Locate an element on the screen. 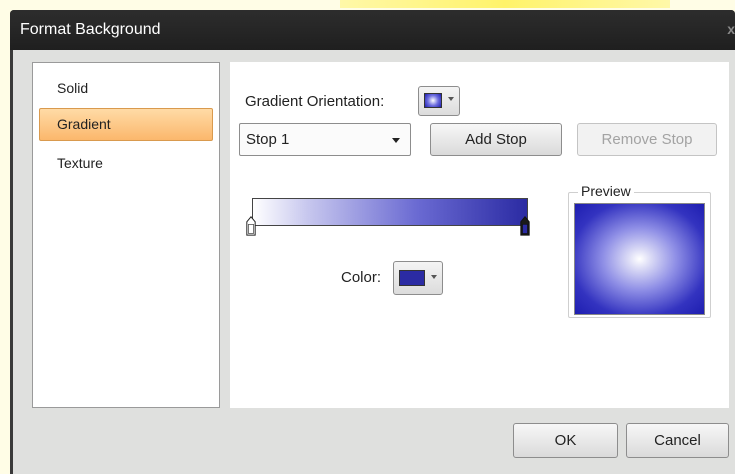  radial-gradient-swatch-icon is located at coordinates (433, 100).